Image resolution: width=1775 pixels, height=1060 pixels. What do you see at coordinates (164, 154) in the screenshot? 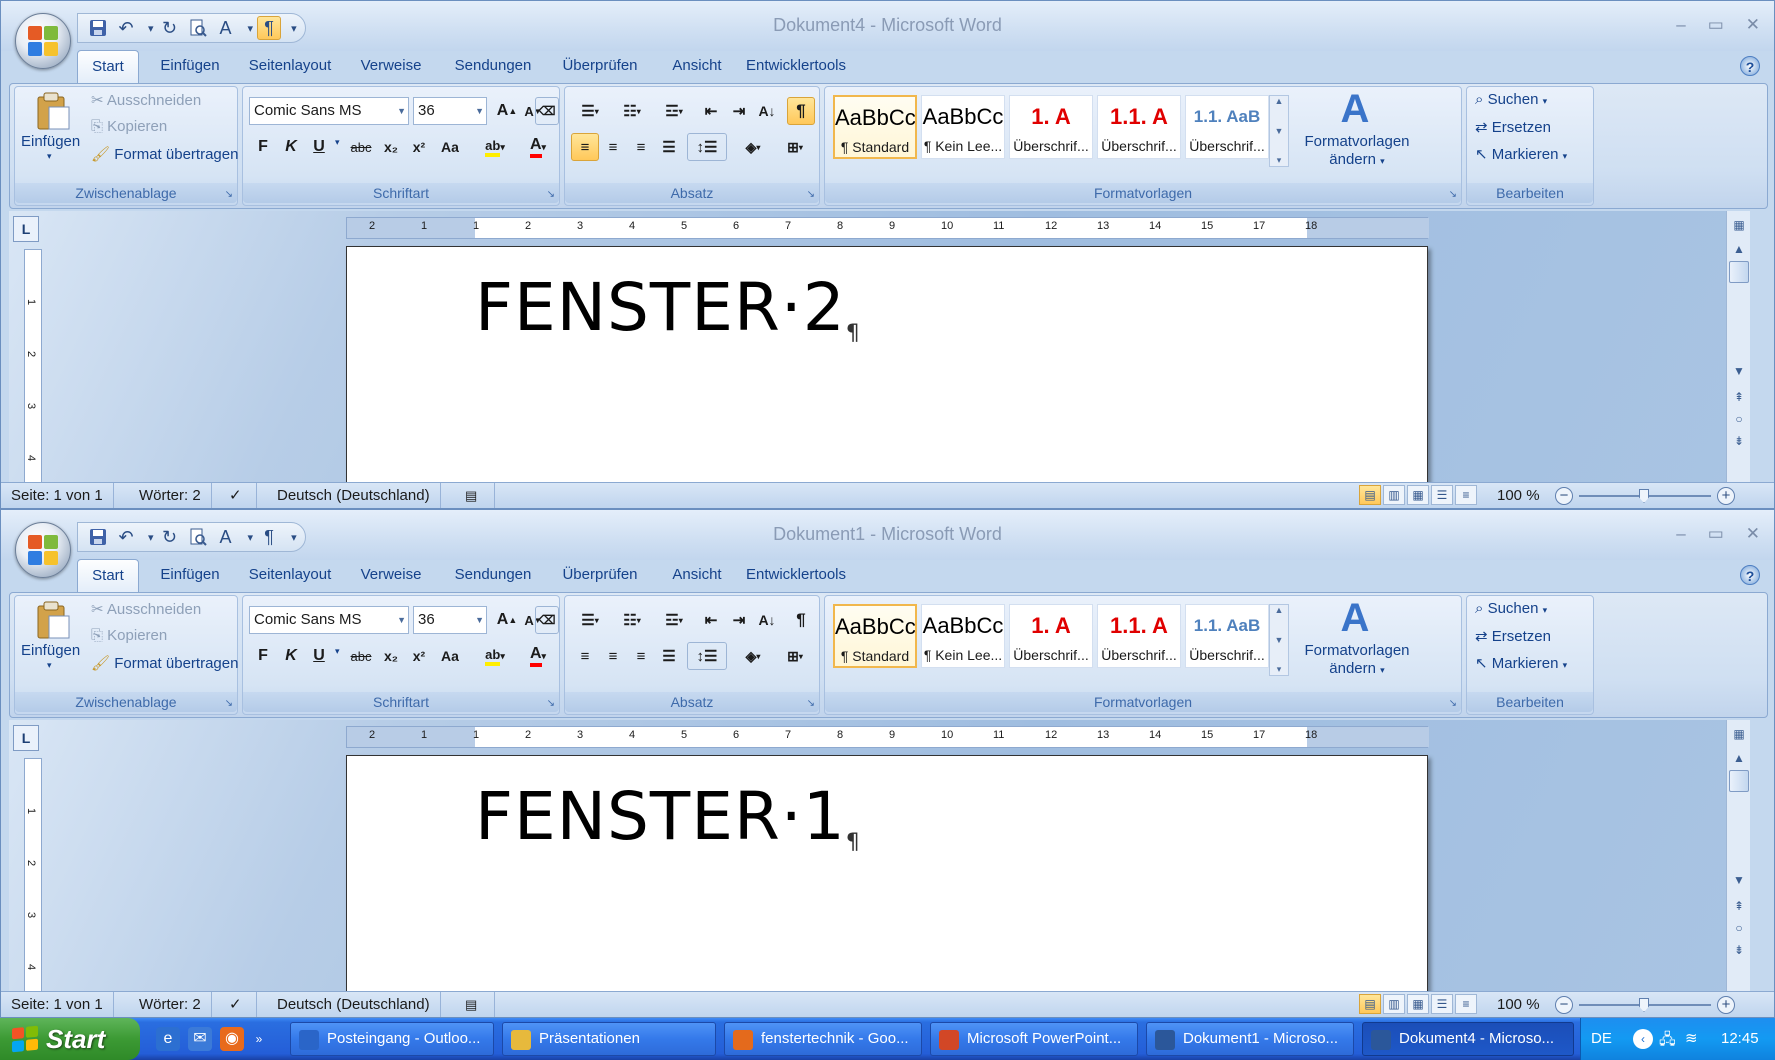
I see `format-painter-button: 🖌 Format übertragen` at bounding box center [164, 154].